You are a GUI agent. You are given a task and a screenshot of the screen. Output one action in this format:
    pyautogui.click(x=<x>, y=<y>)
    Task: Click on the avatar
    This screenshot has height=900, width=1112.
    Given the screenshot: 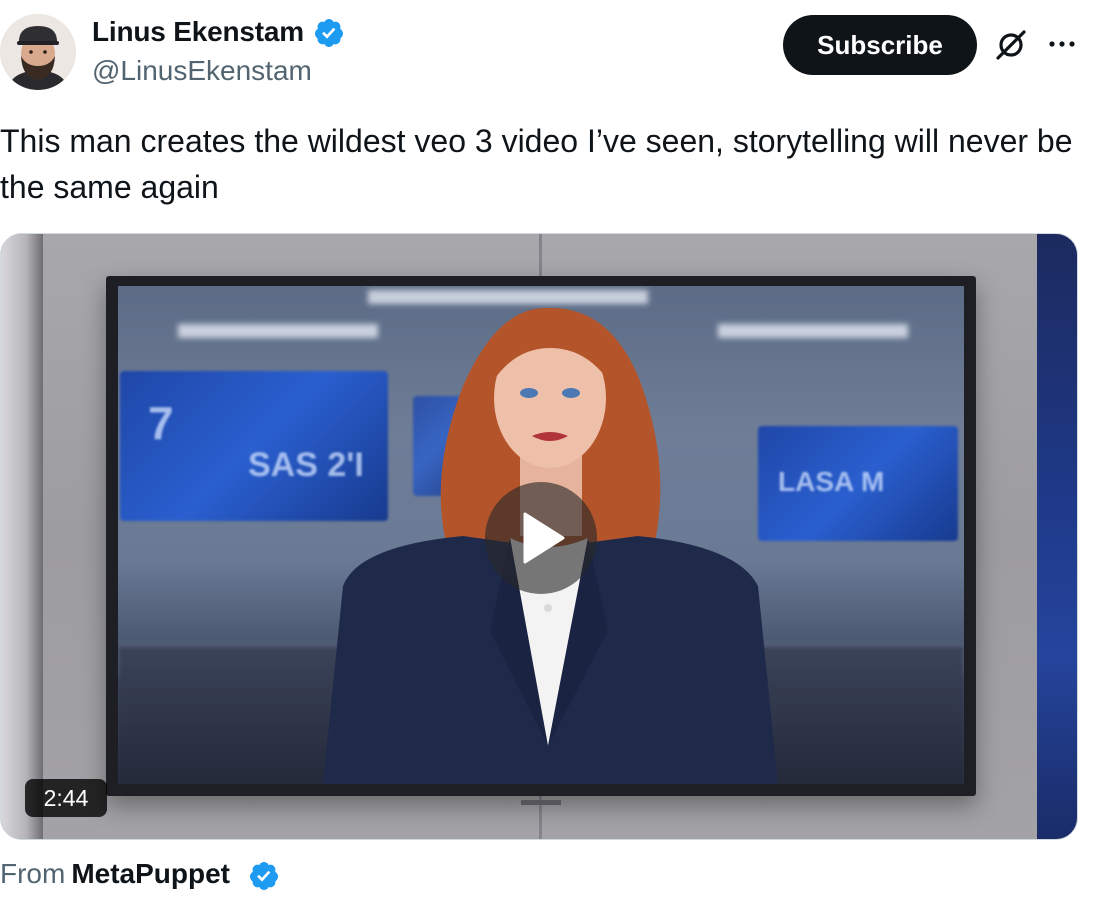 What is the action you would take?
    pyautogui.click(x=38, y=52)
    